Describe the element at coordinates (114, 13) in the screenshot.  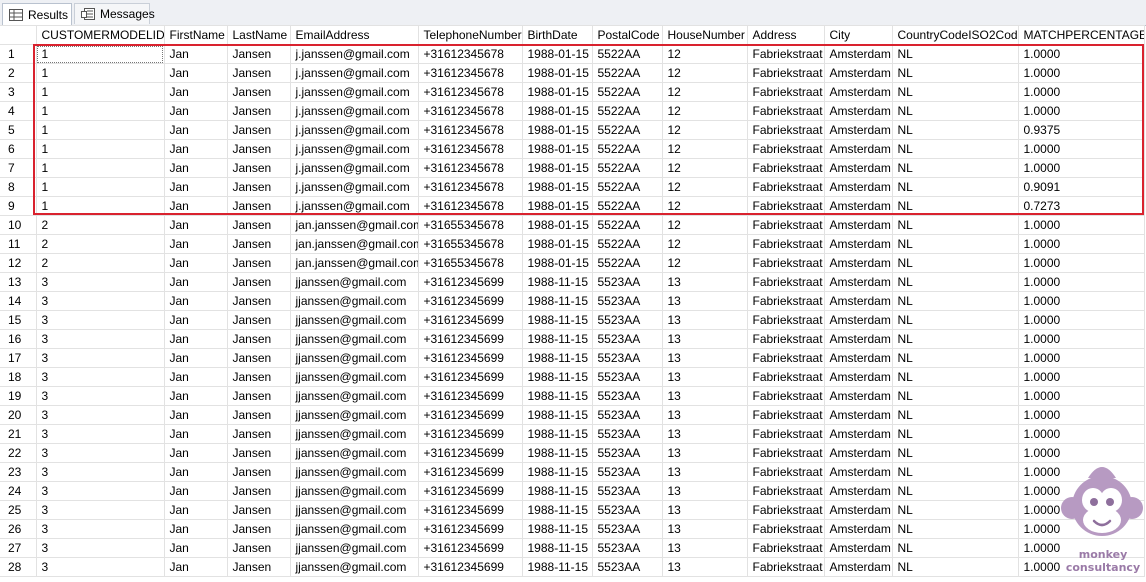
I see `tab-messages: Messages` at that location.